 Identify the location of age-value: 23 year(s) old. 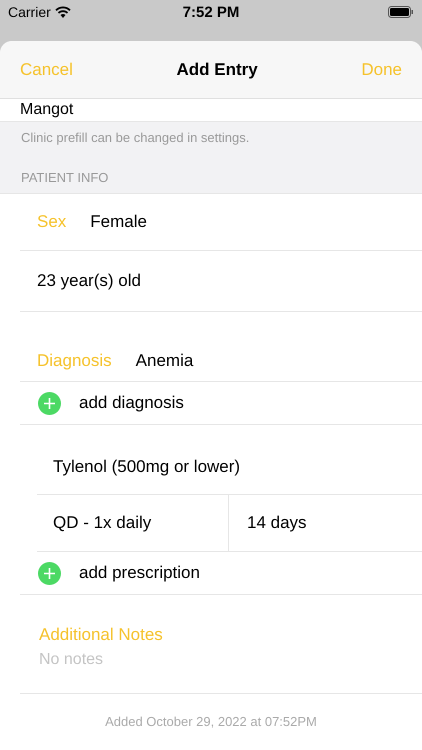
(89, 281).